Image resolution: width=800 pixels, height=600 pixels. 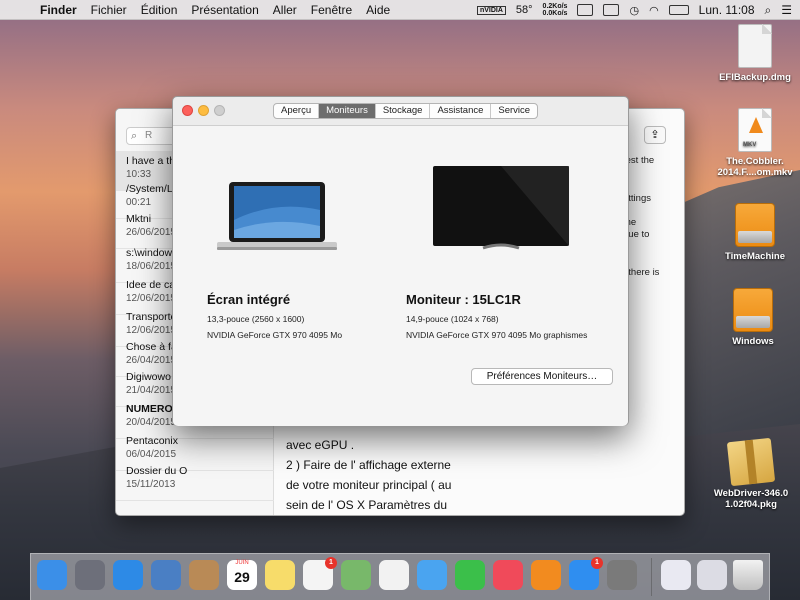 I want to click on gpu-status-icon: nVIDIA, so click(x=491, y=10).